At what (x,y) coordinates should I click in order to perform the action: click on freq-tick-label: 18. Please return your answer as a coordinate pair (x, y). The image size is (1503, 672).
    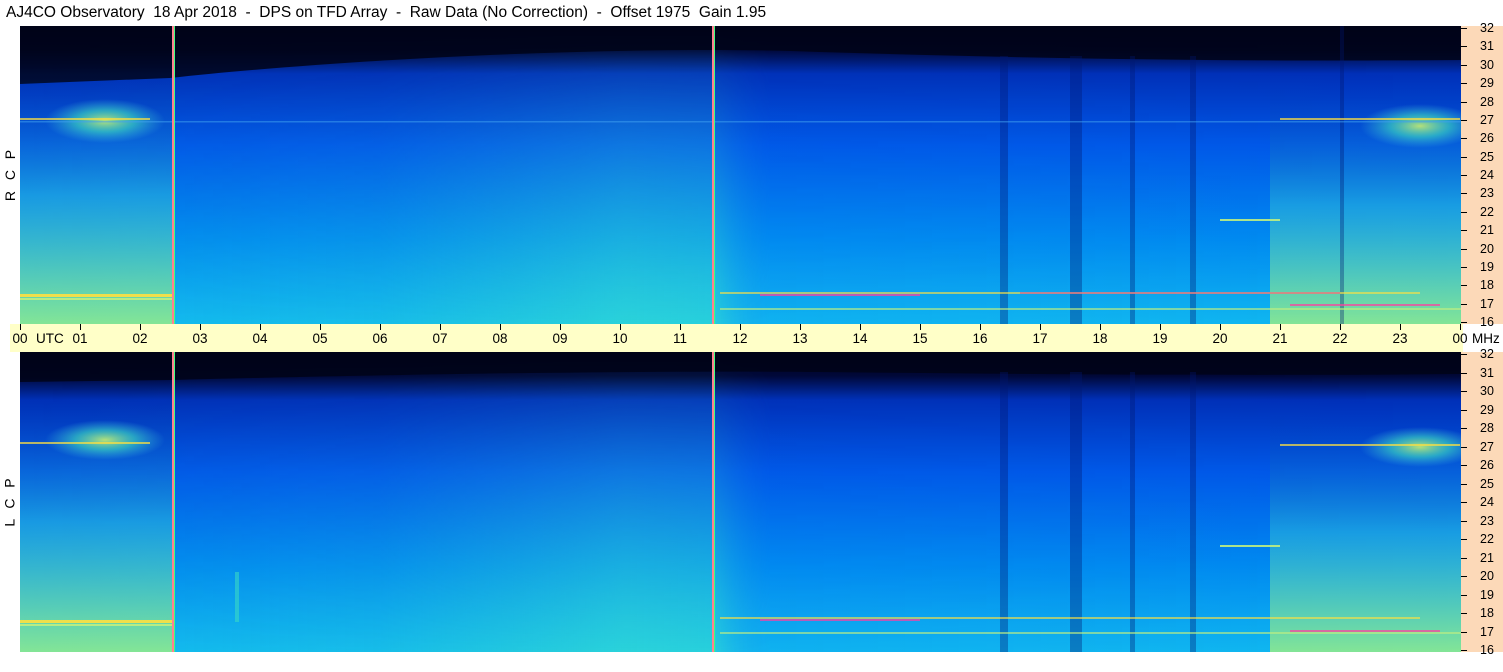
    Looking at the image, I should click on (1487, 613).